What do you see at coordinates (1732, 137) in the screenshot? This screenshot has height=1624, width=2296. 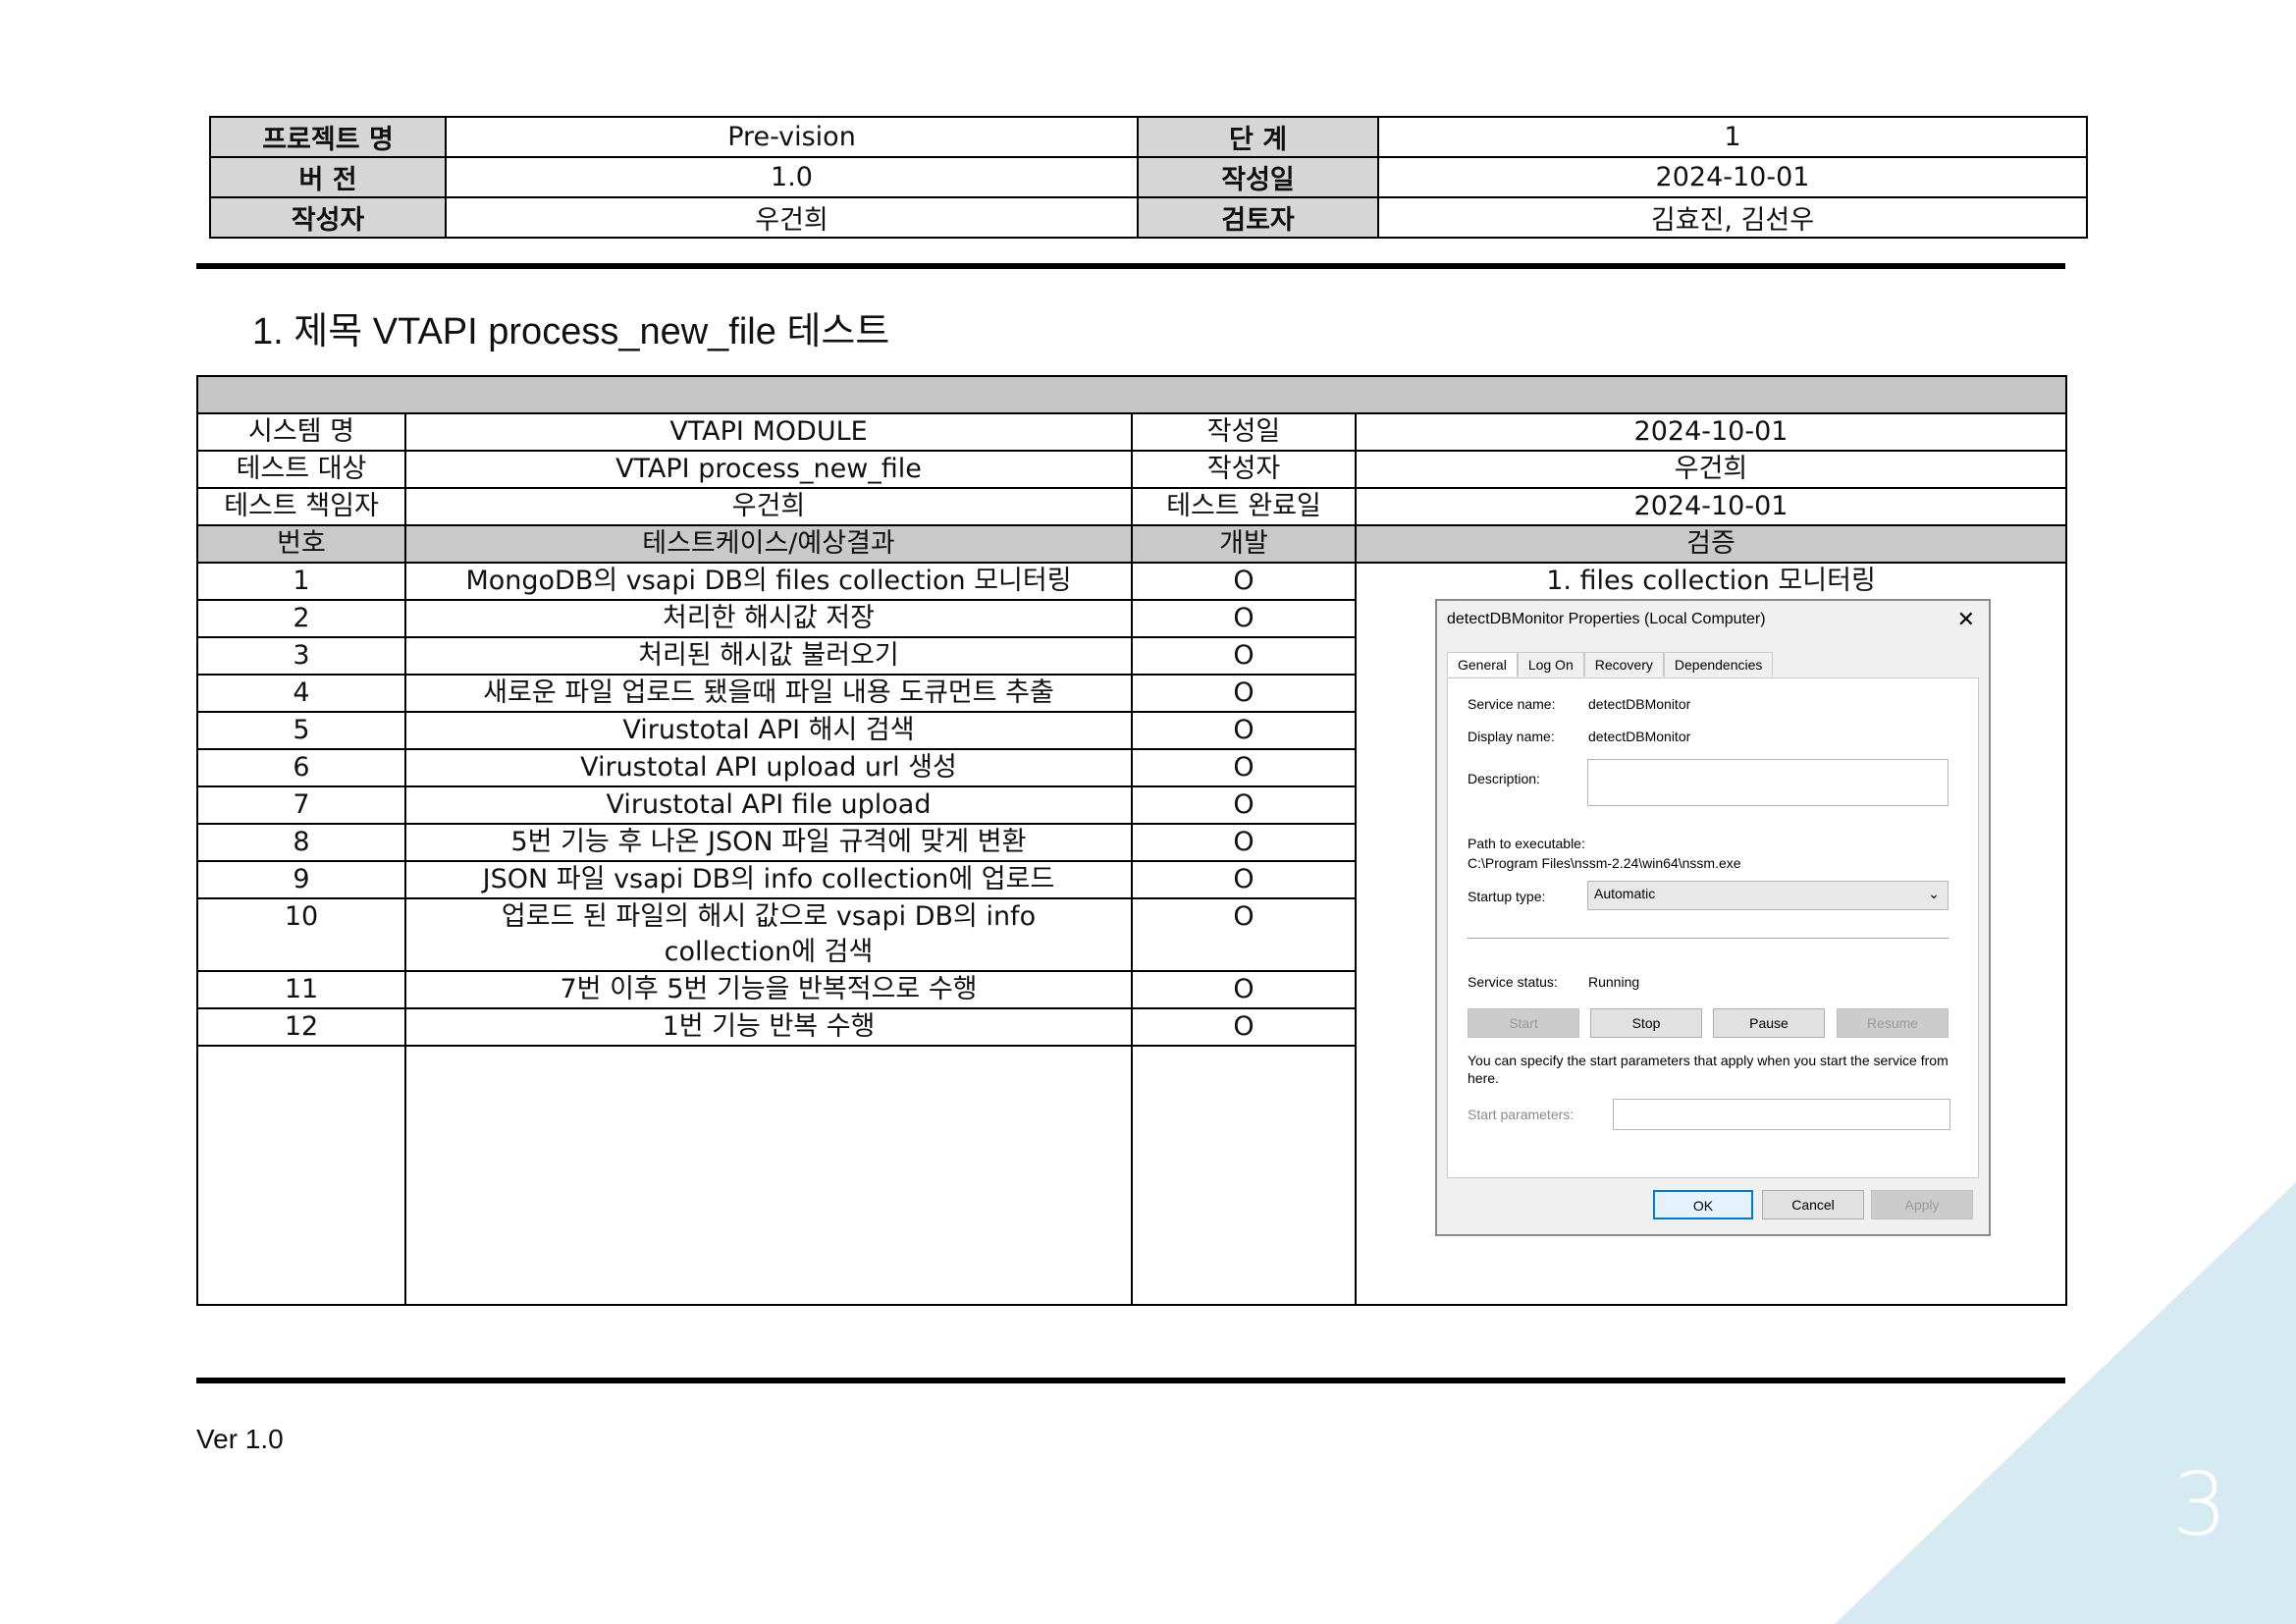 I see `stage-value: 1` at bounding box center [1732, 137].